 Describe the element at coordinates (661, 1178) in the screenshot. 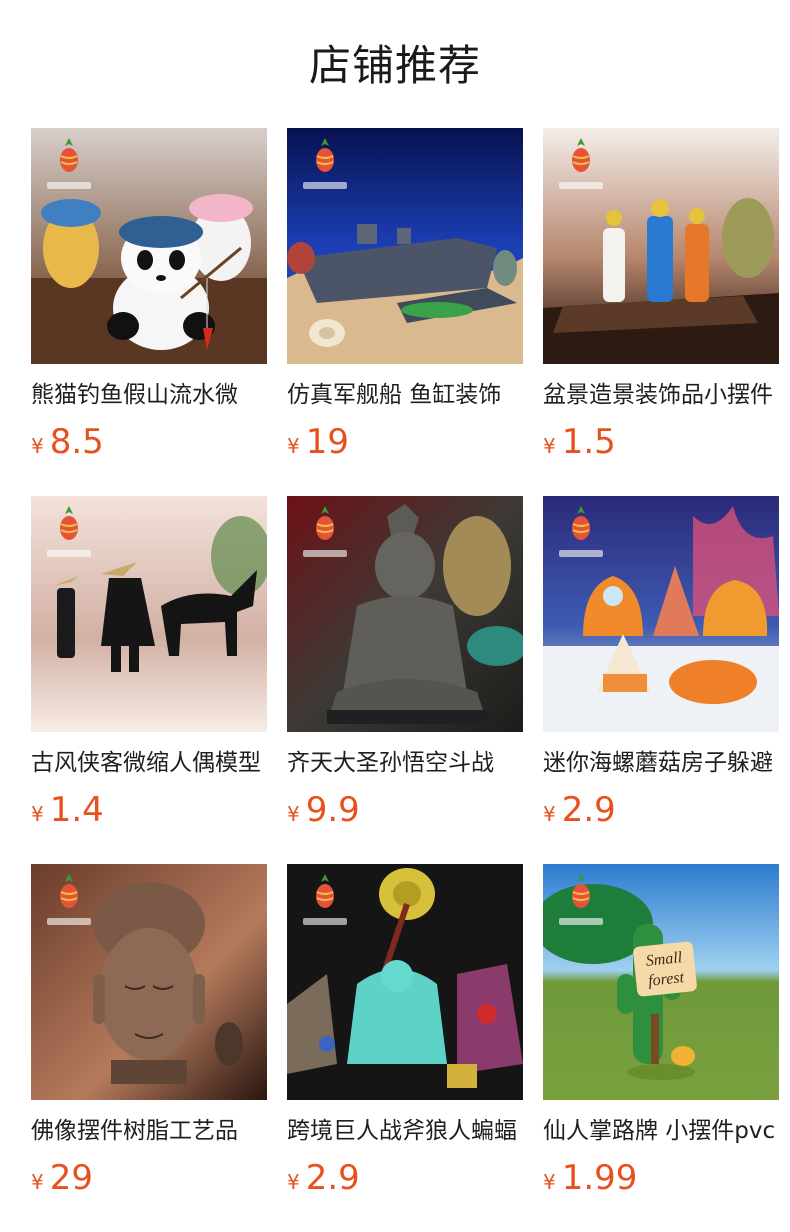

I see `product-price: ¥1.99` at that location.